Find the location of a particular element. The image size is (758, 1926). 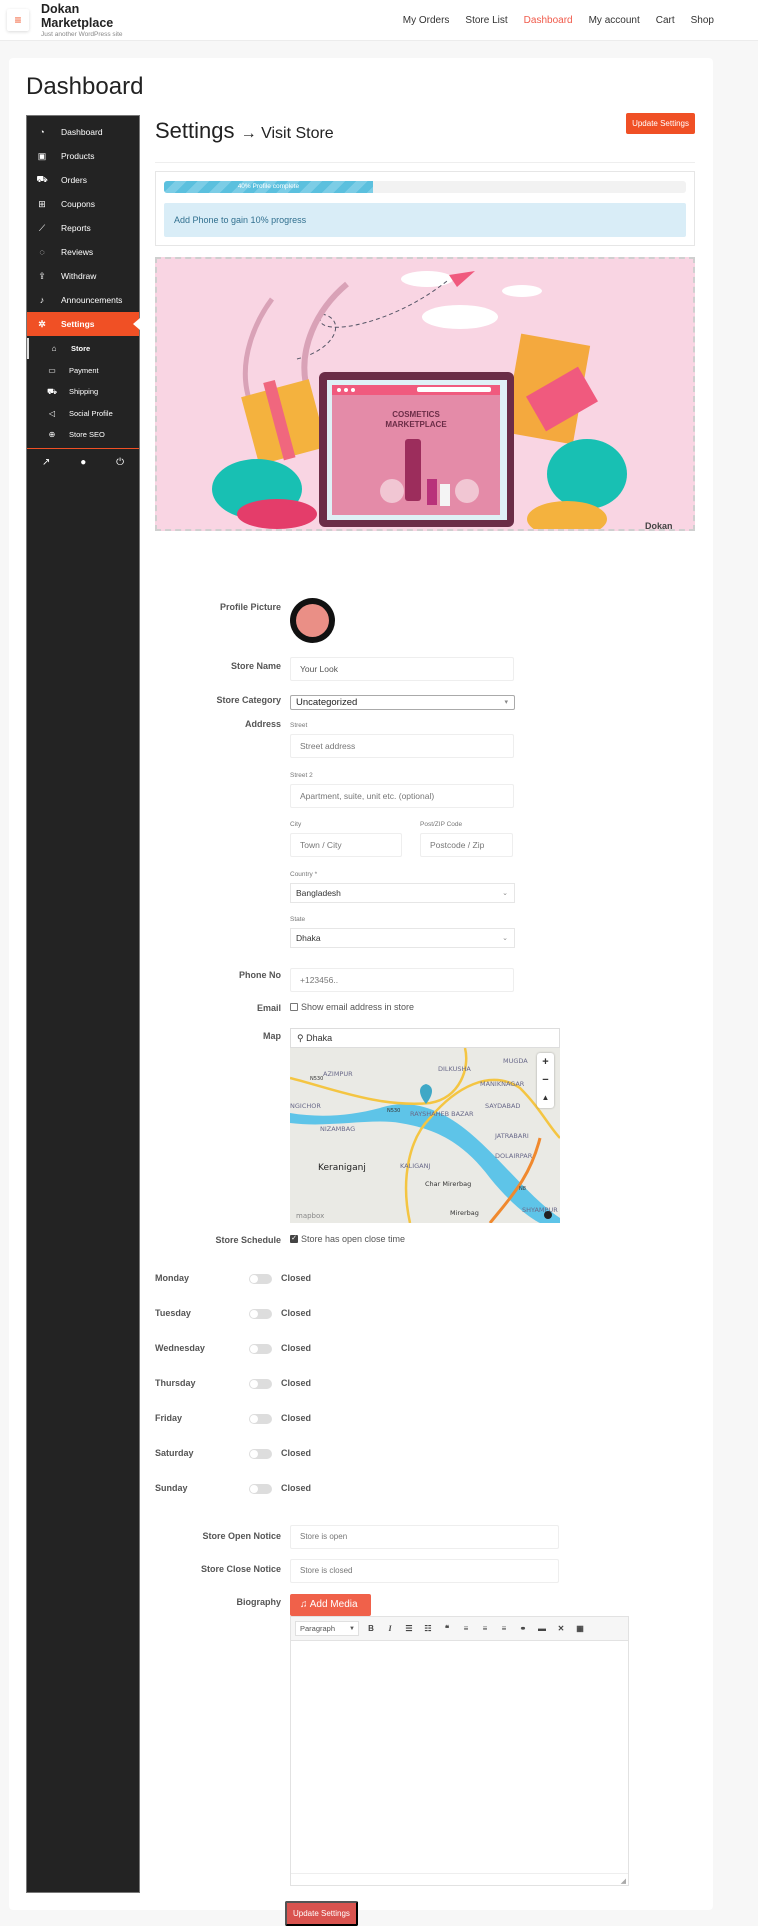

sidebar-subitem-label: Payment is located at coordinates (84, 370).